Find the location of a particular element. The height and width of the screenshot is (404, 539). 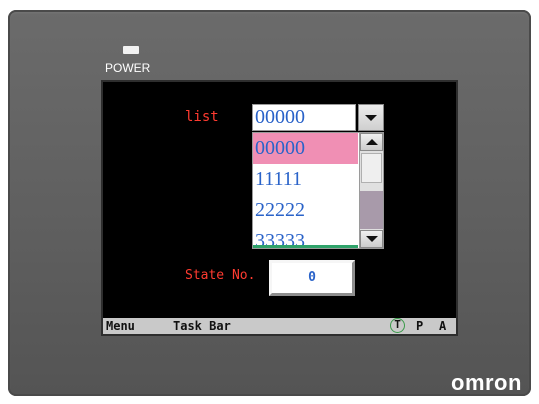

list-option-2: 22222 is located at coordinates (305, 210).